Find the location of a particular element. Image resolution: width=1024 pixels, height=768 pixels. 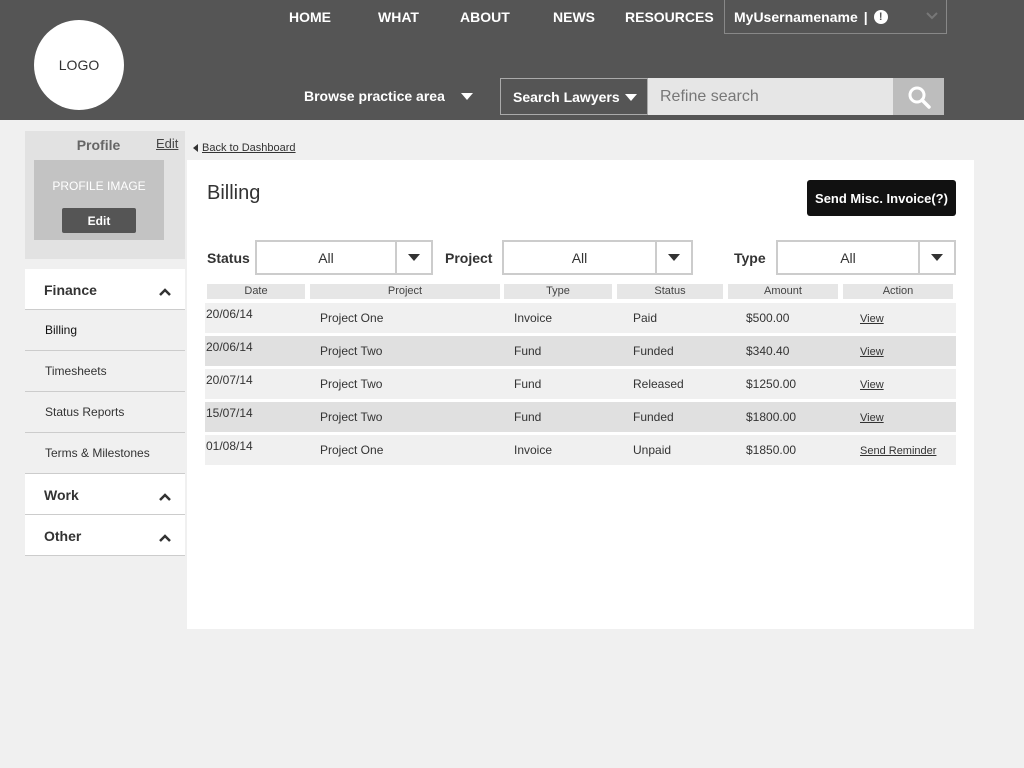

nav-news: NEWS is located at coordinates (574, 17).